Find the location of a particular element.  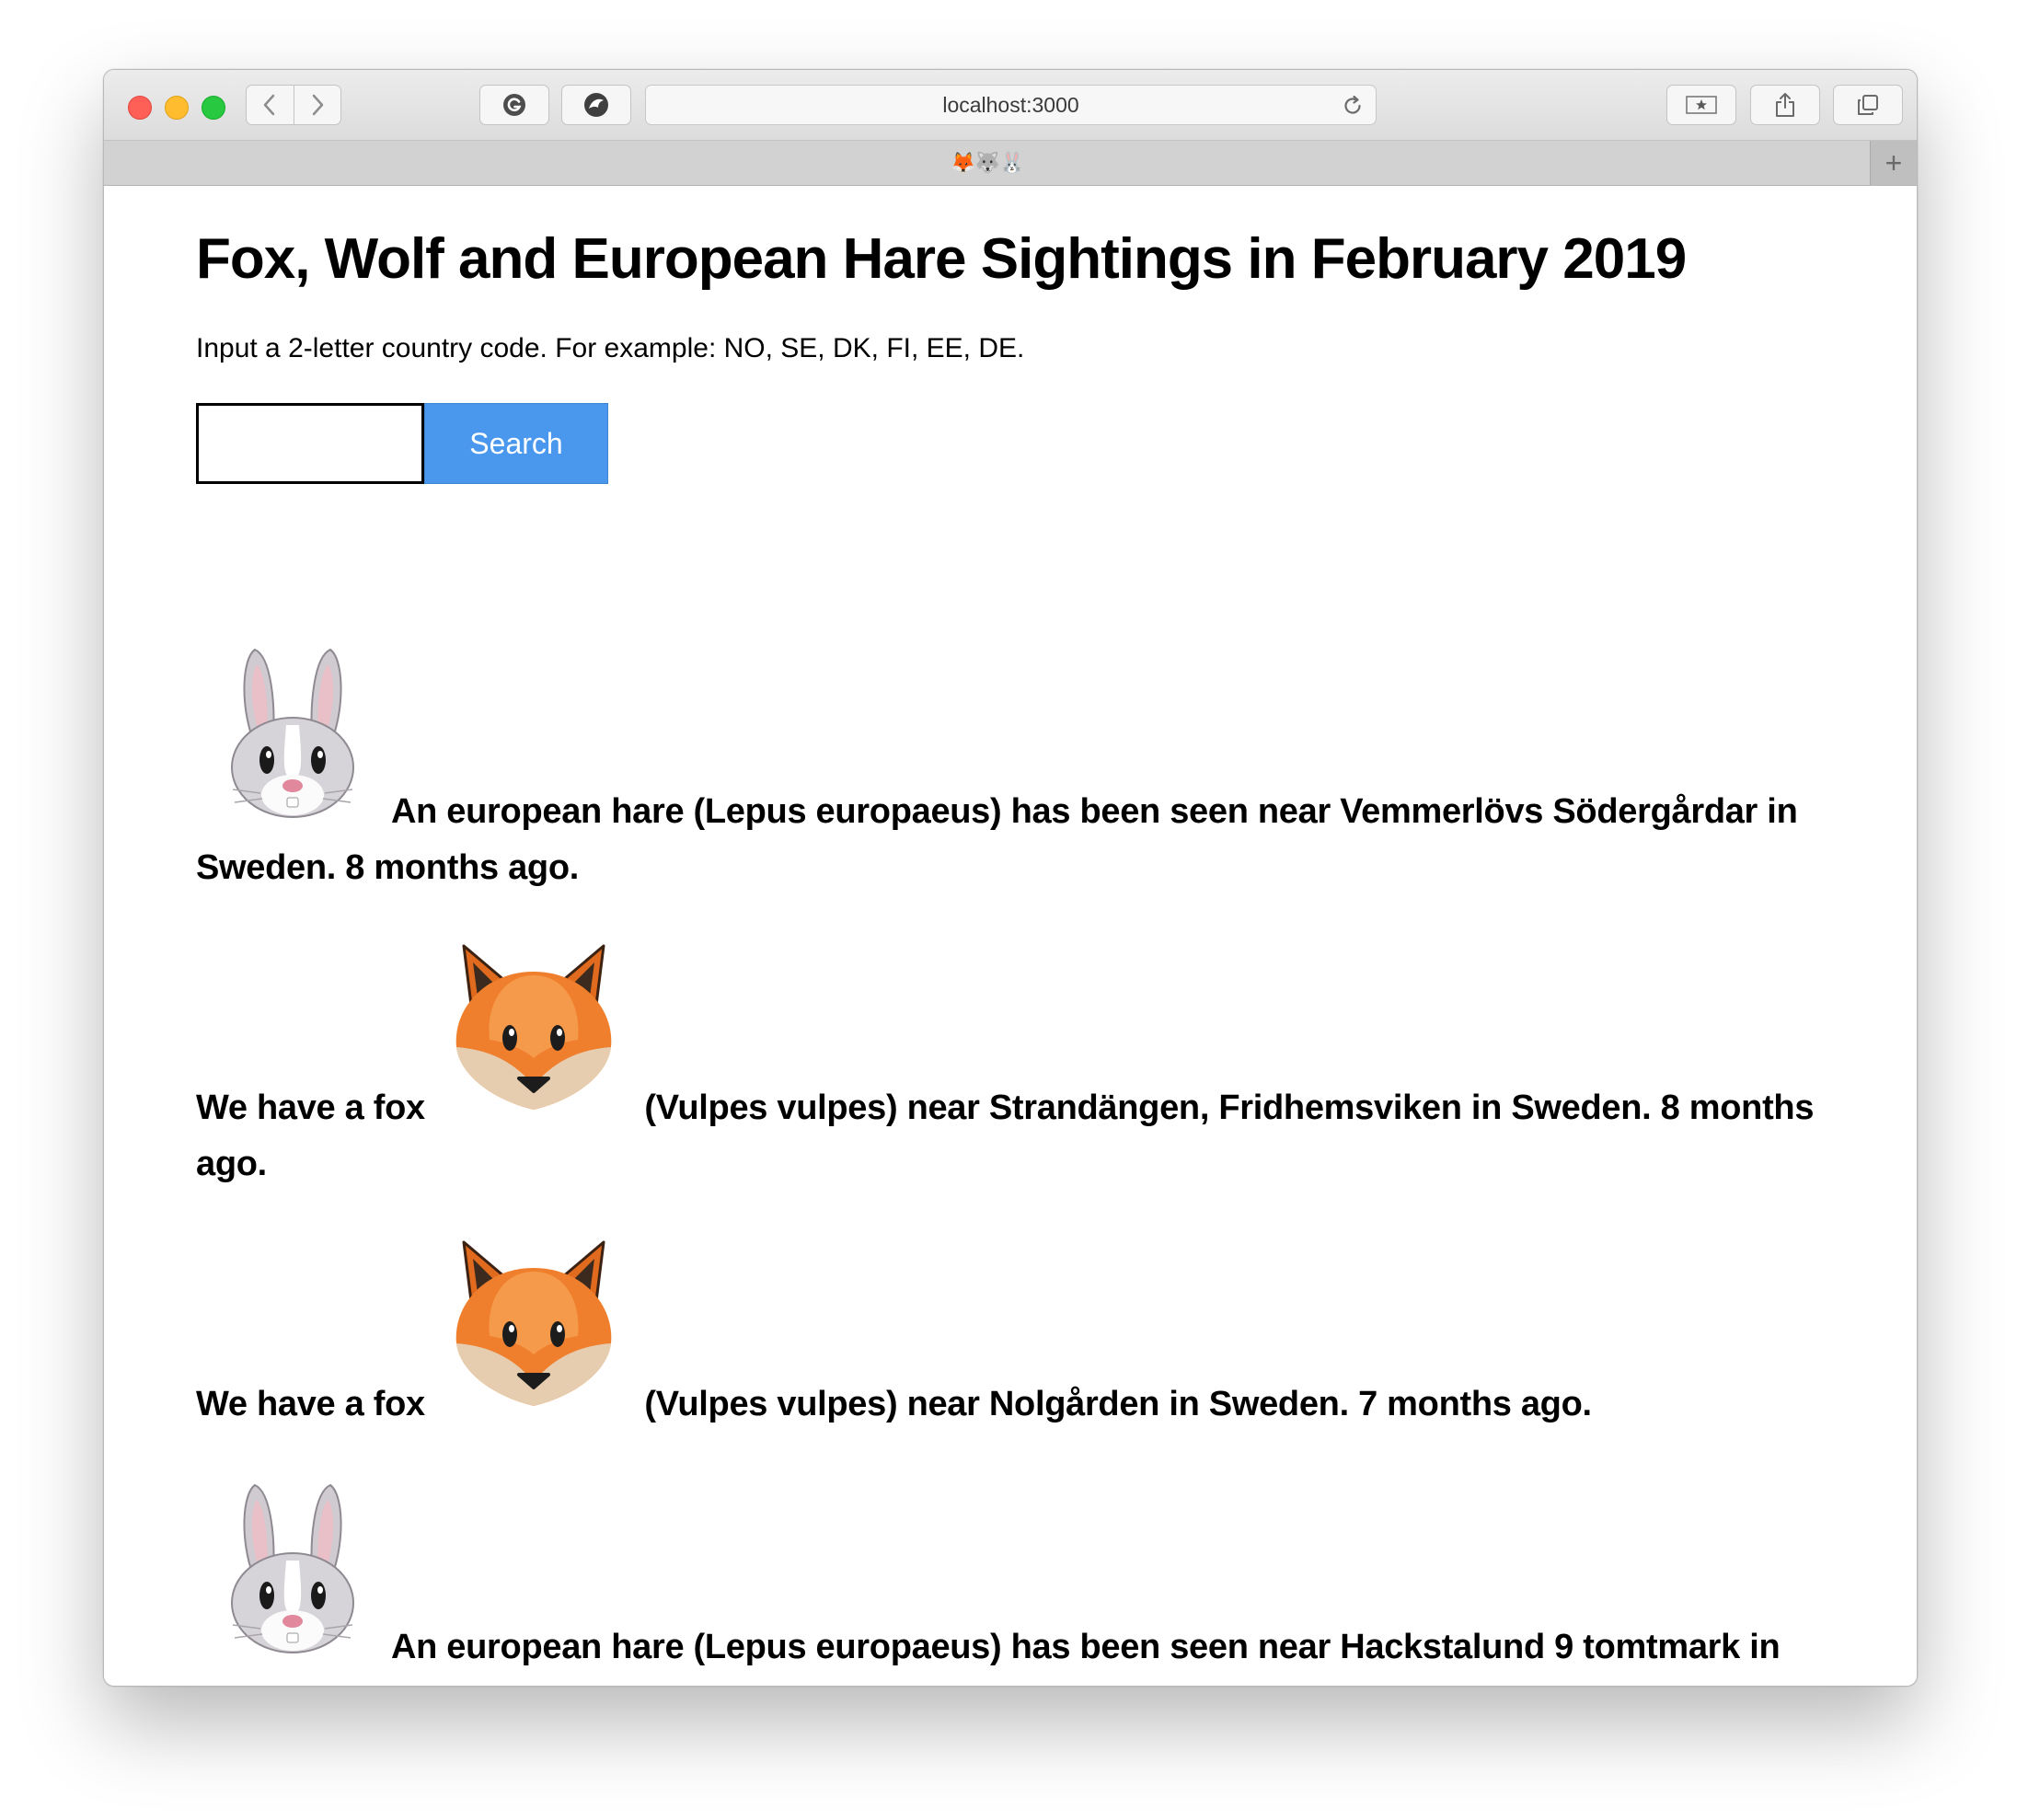

url-text: localhost:3000 is located at coordinates (1010, 104).